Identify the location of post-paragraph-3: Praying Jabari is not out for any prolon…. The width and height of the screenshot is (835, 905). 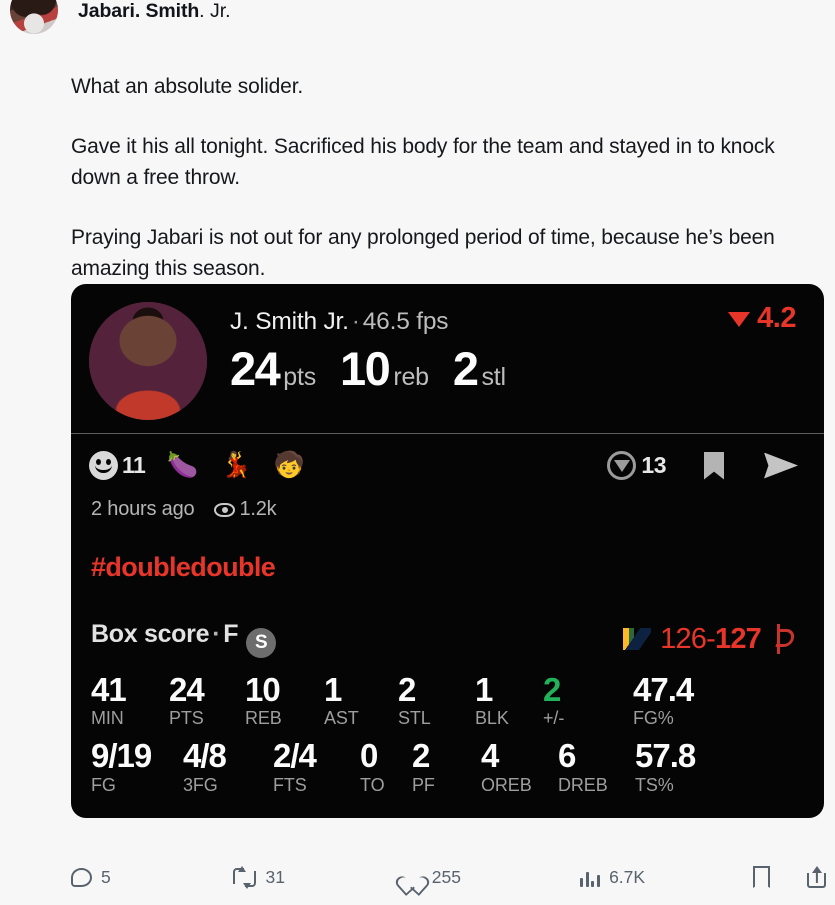
(423, 253).